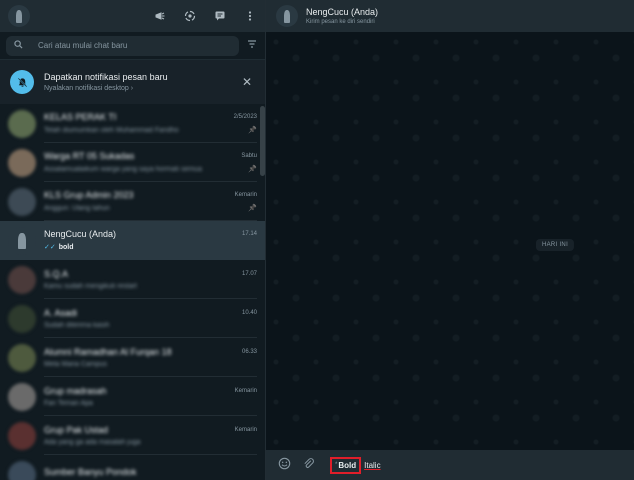 The image size is (634, 480). I want to click on chat-item: S.Q.A 17.07 Kamu sudah mengikuti restart, so click(132, 279).